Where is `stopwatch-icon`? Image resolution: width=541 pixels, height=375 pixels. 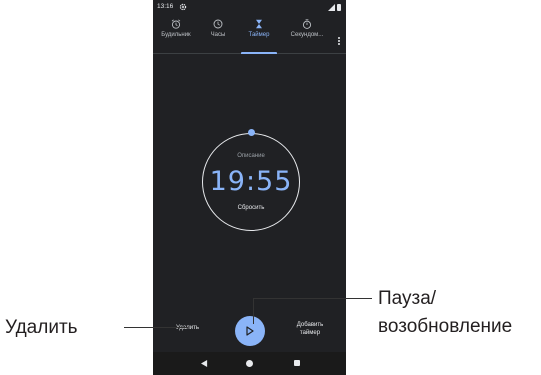
stopwatch-icon is located at coordinates (307, 24).